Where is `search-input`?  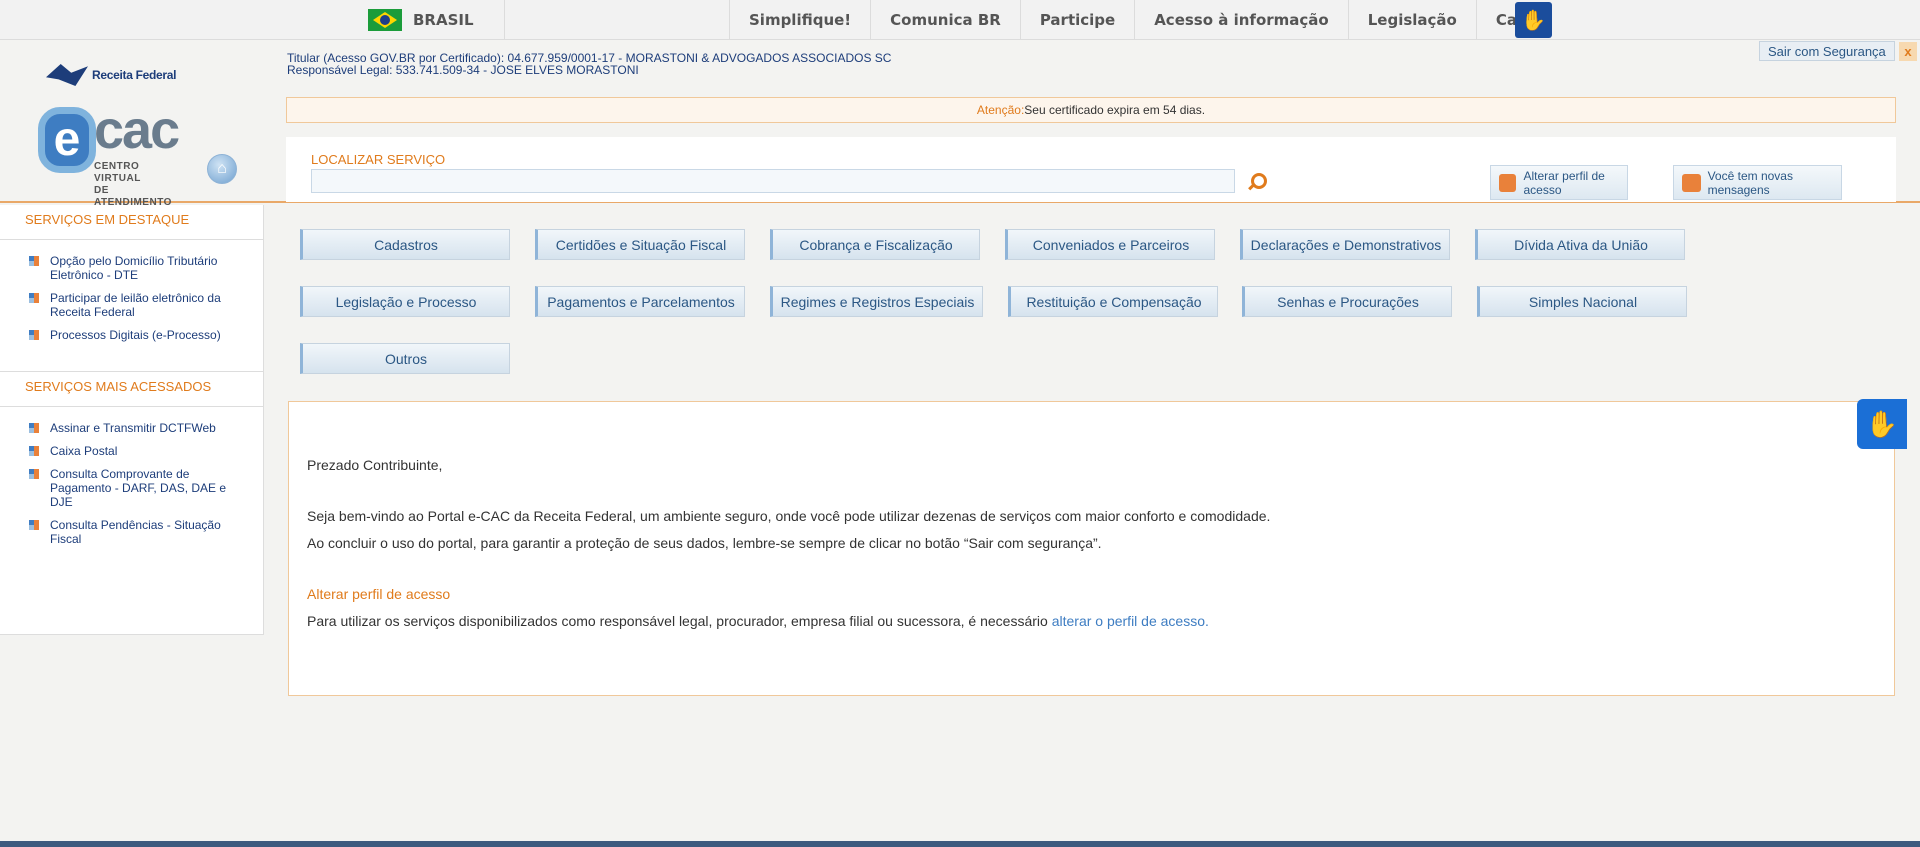
search-input is located at coordinates (773, 181).